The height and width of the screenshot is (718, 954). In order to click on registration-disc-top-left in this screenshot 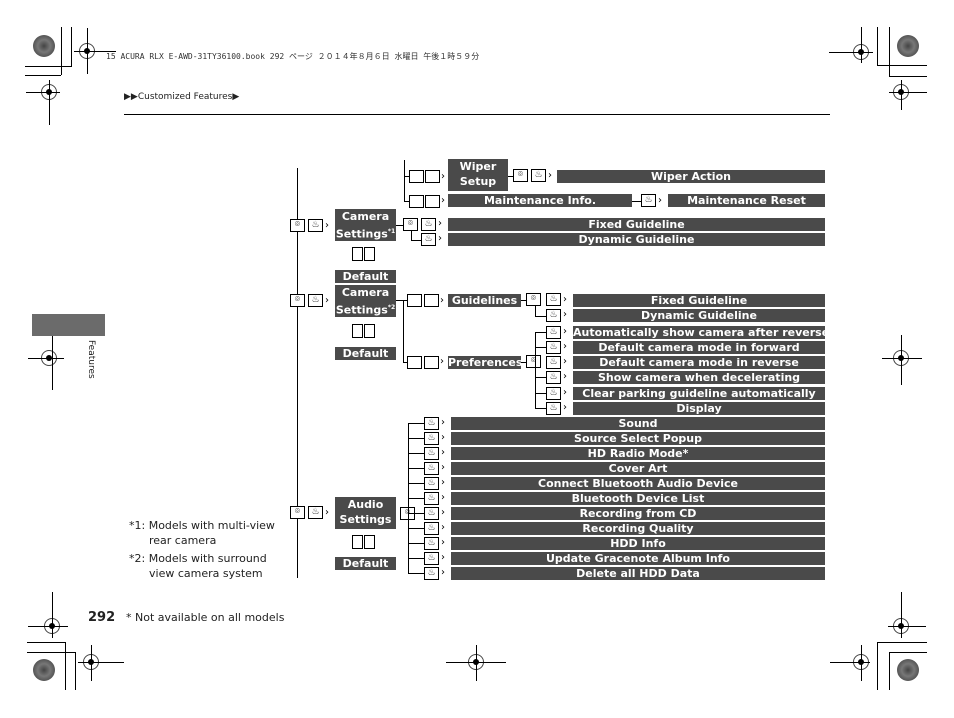, I will do `click(44, 46)`.